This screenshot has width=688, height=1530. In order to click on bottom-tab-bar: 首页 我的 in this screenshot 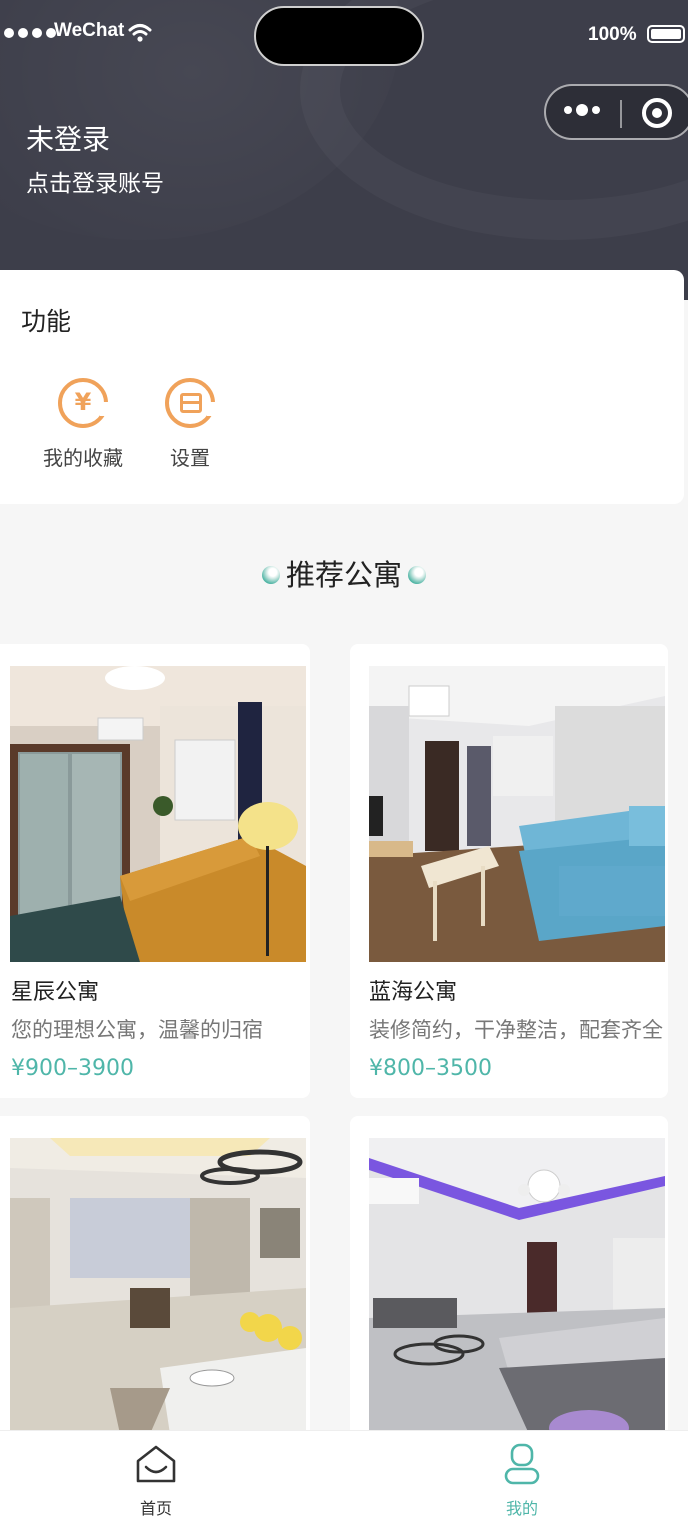, I will do `click(344, 1480)`.